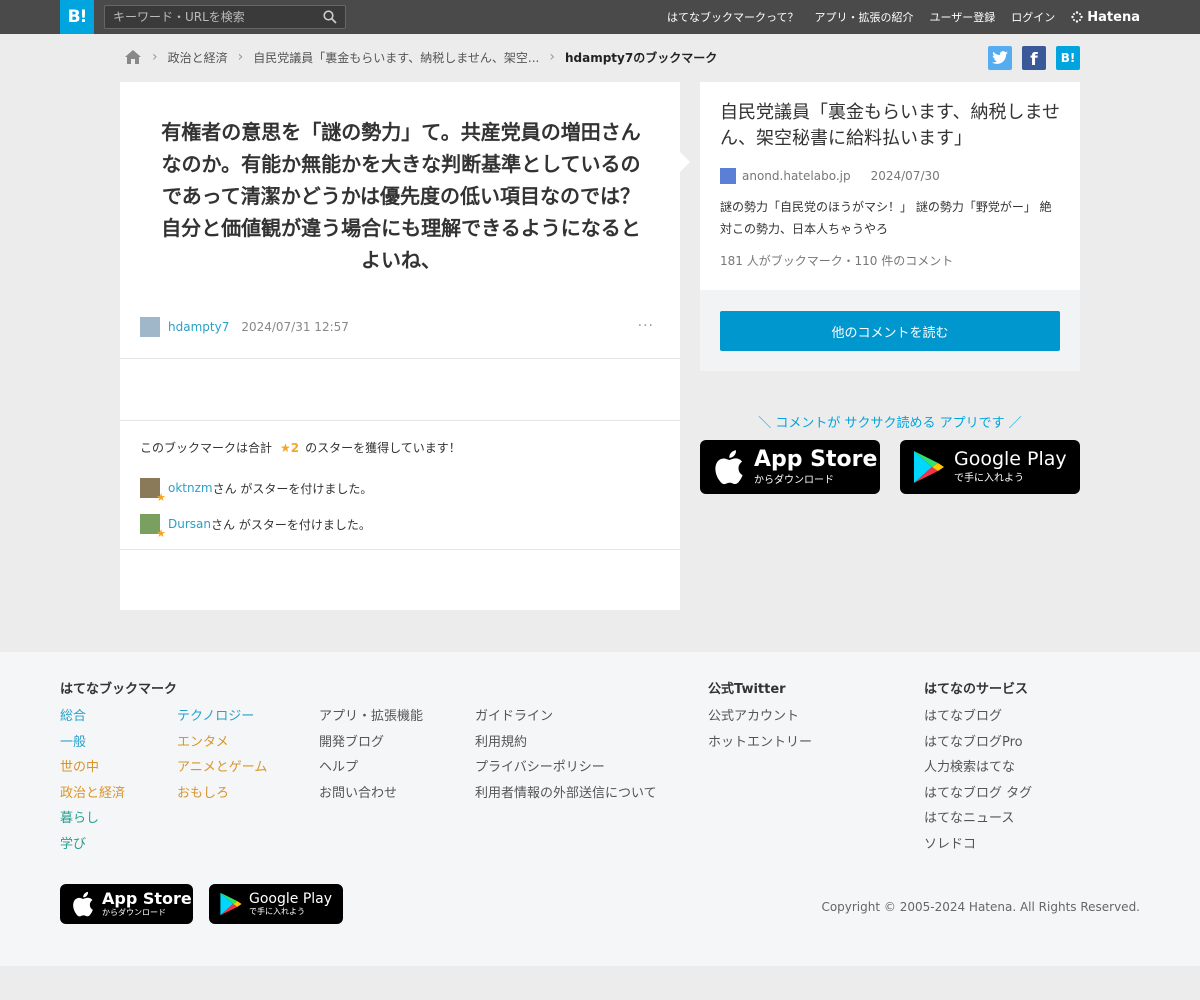 The width and height of the screenshot is (1200, 1000). I want to click on hatena-brand: Hatena, so click(1105, 17).